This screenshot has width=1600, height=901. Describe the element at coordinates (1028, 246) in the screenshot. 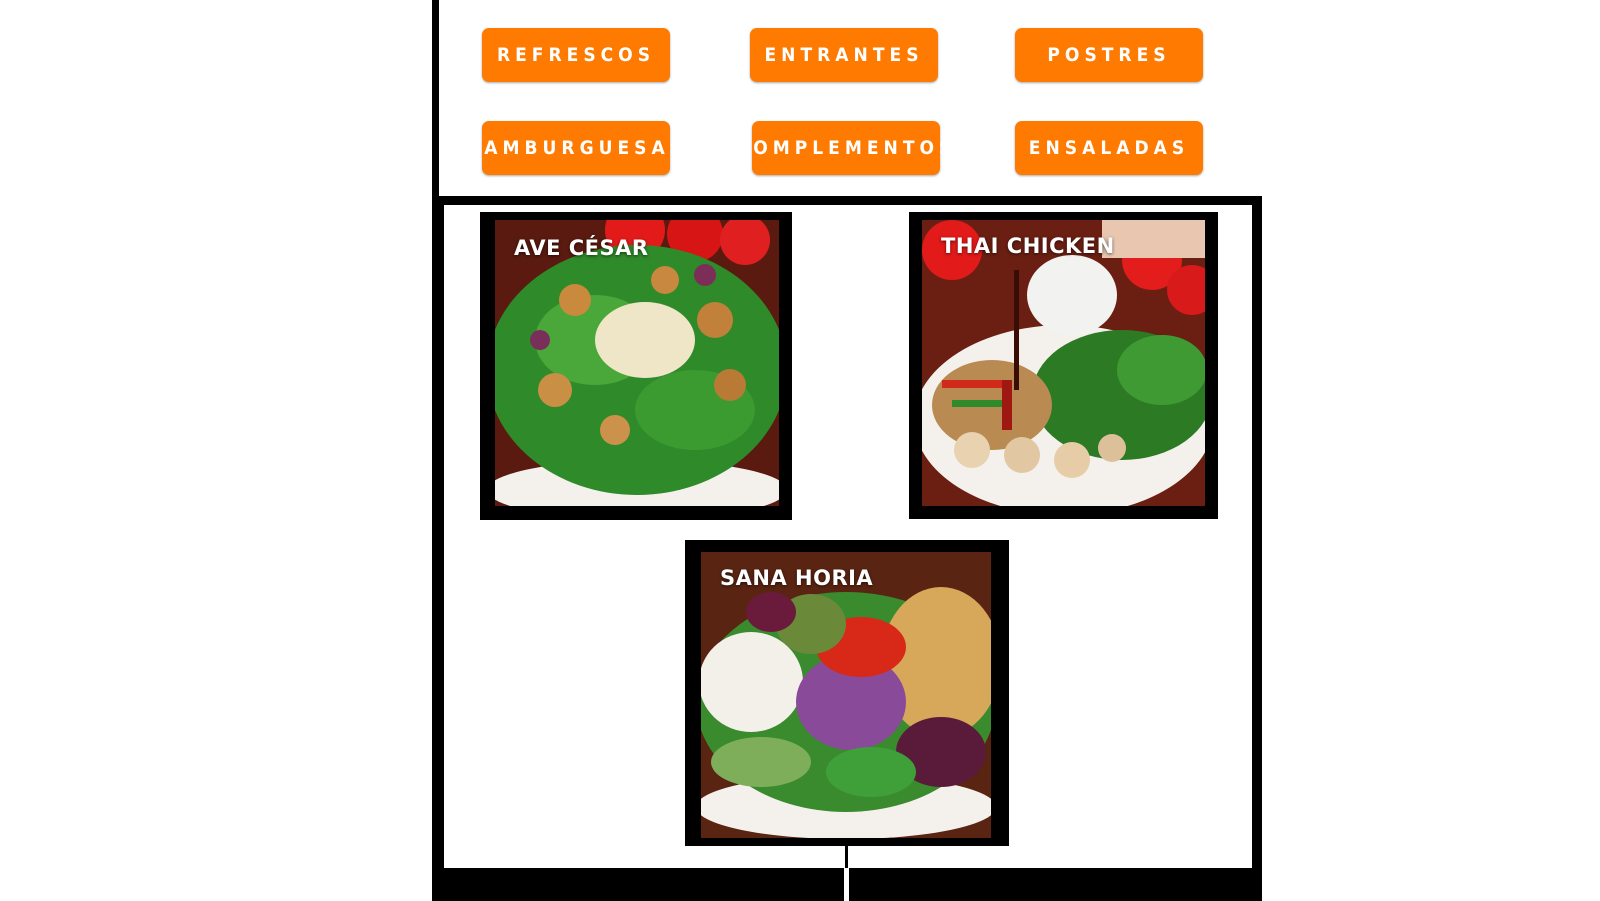

I see `product-title: THAI CHICKEN` at that location.